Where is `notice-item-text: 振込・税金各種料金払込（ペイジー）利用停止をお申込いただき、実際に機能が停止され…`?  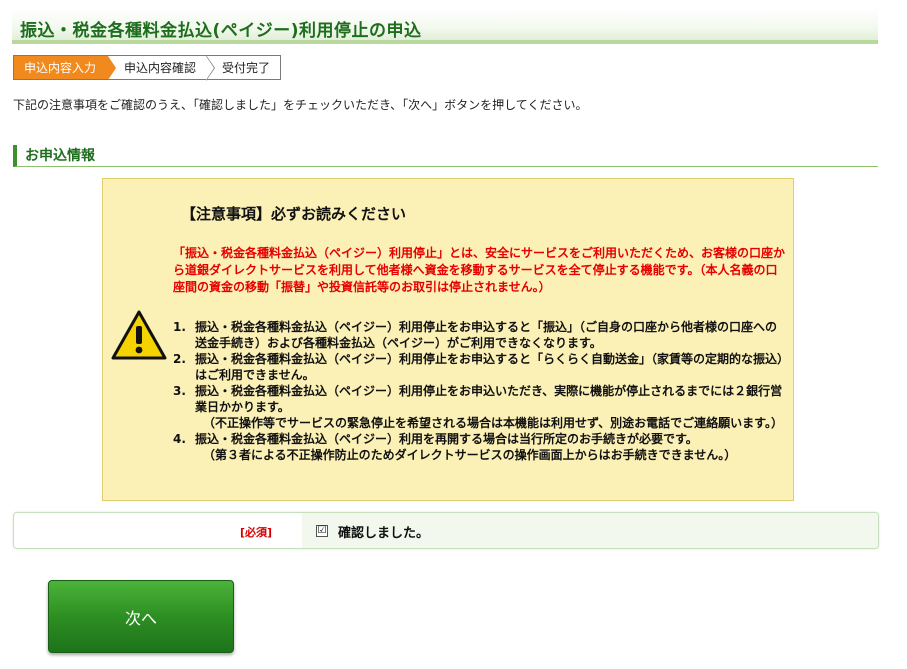 notice-item-text: 振込・税金各種料金払込（ペイジー）利用停止をお申込いただき、実際に機能が停止され… is located at coordinates (489, 399).